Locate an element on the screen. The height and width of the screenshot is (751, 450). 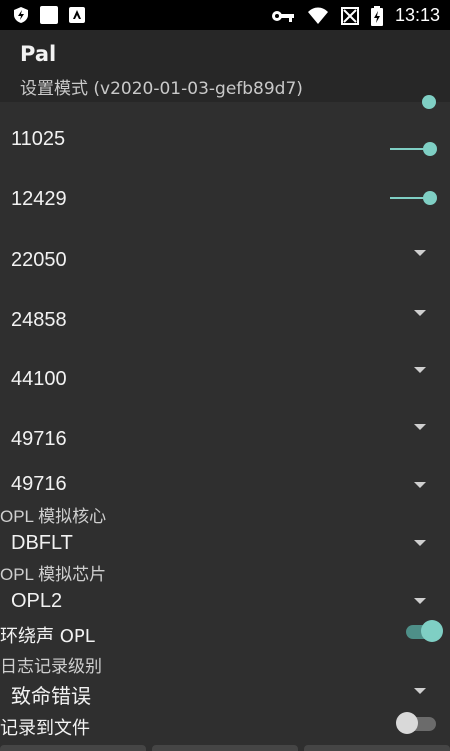
status-left-icons is located at coordinates (49, 15).